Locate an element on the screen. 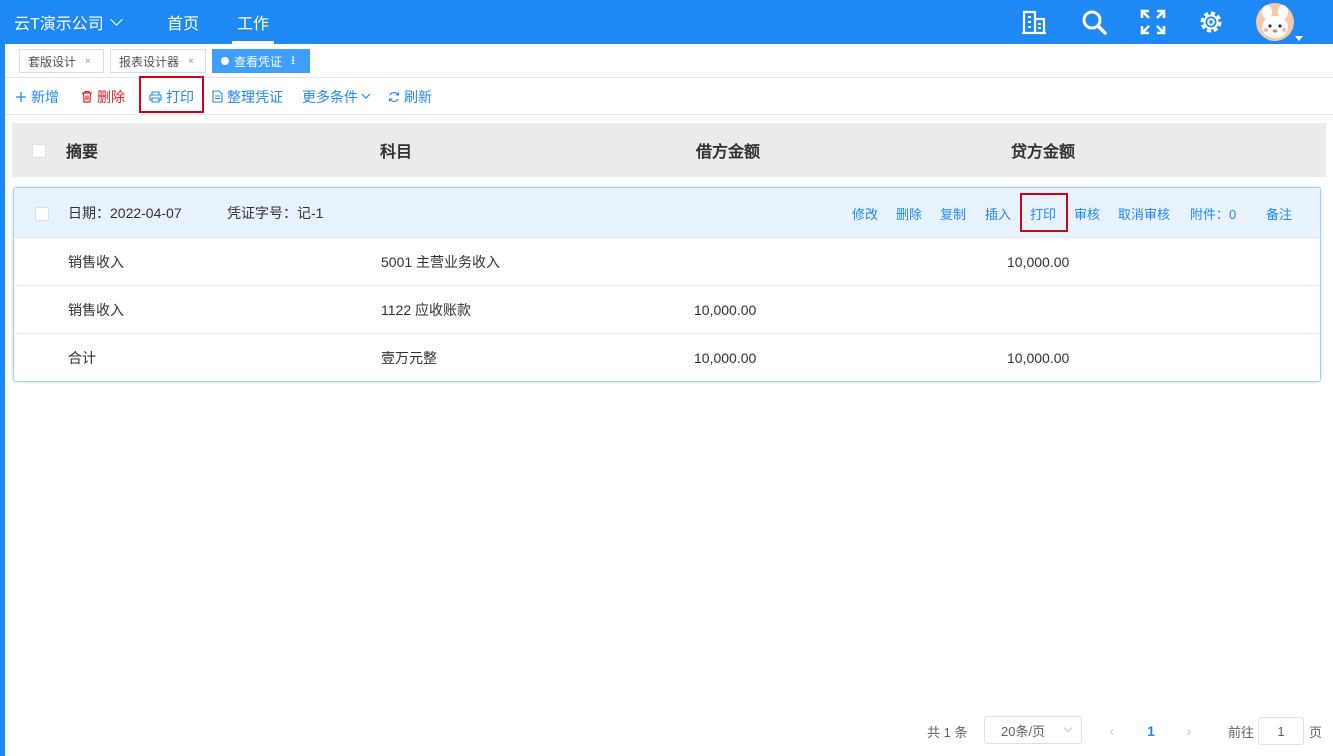 This screenshot has width=1333, height=756. plus-icon is located at coordinates (21, 97).